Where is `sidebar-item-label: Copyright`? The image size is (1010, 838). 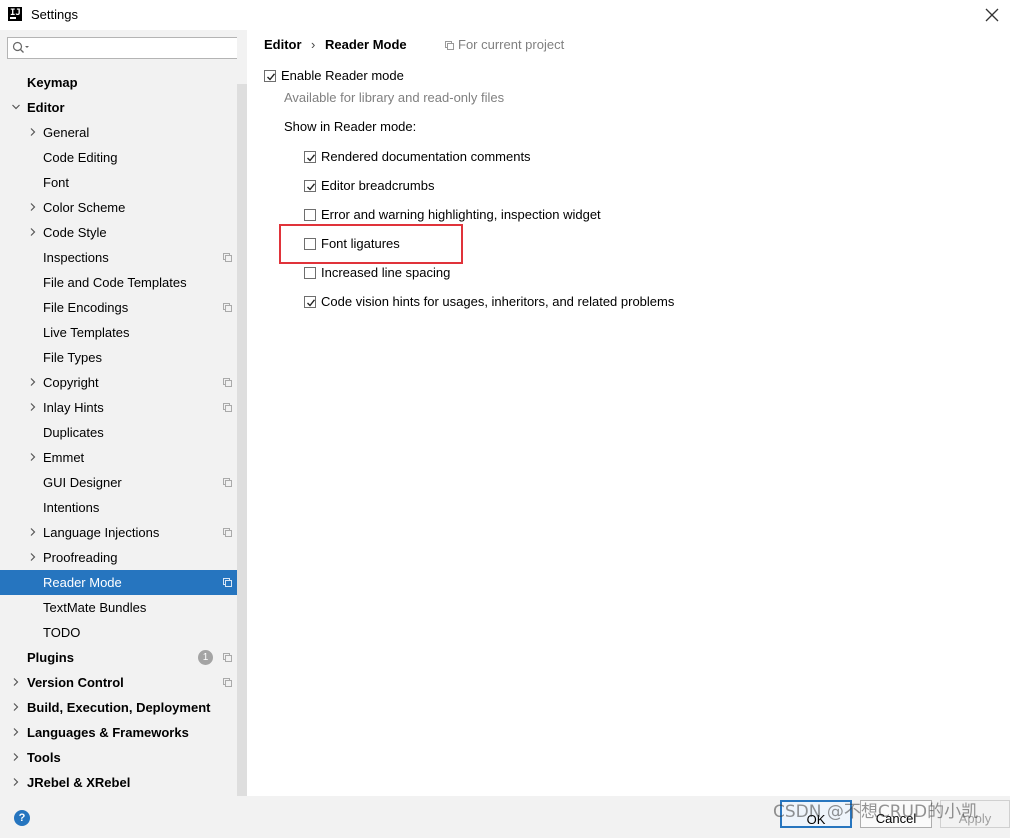 sidebar-item-label: Copyright is located at coordinates (71, 382).